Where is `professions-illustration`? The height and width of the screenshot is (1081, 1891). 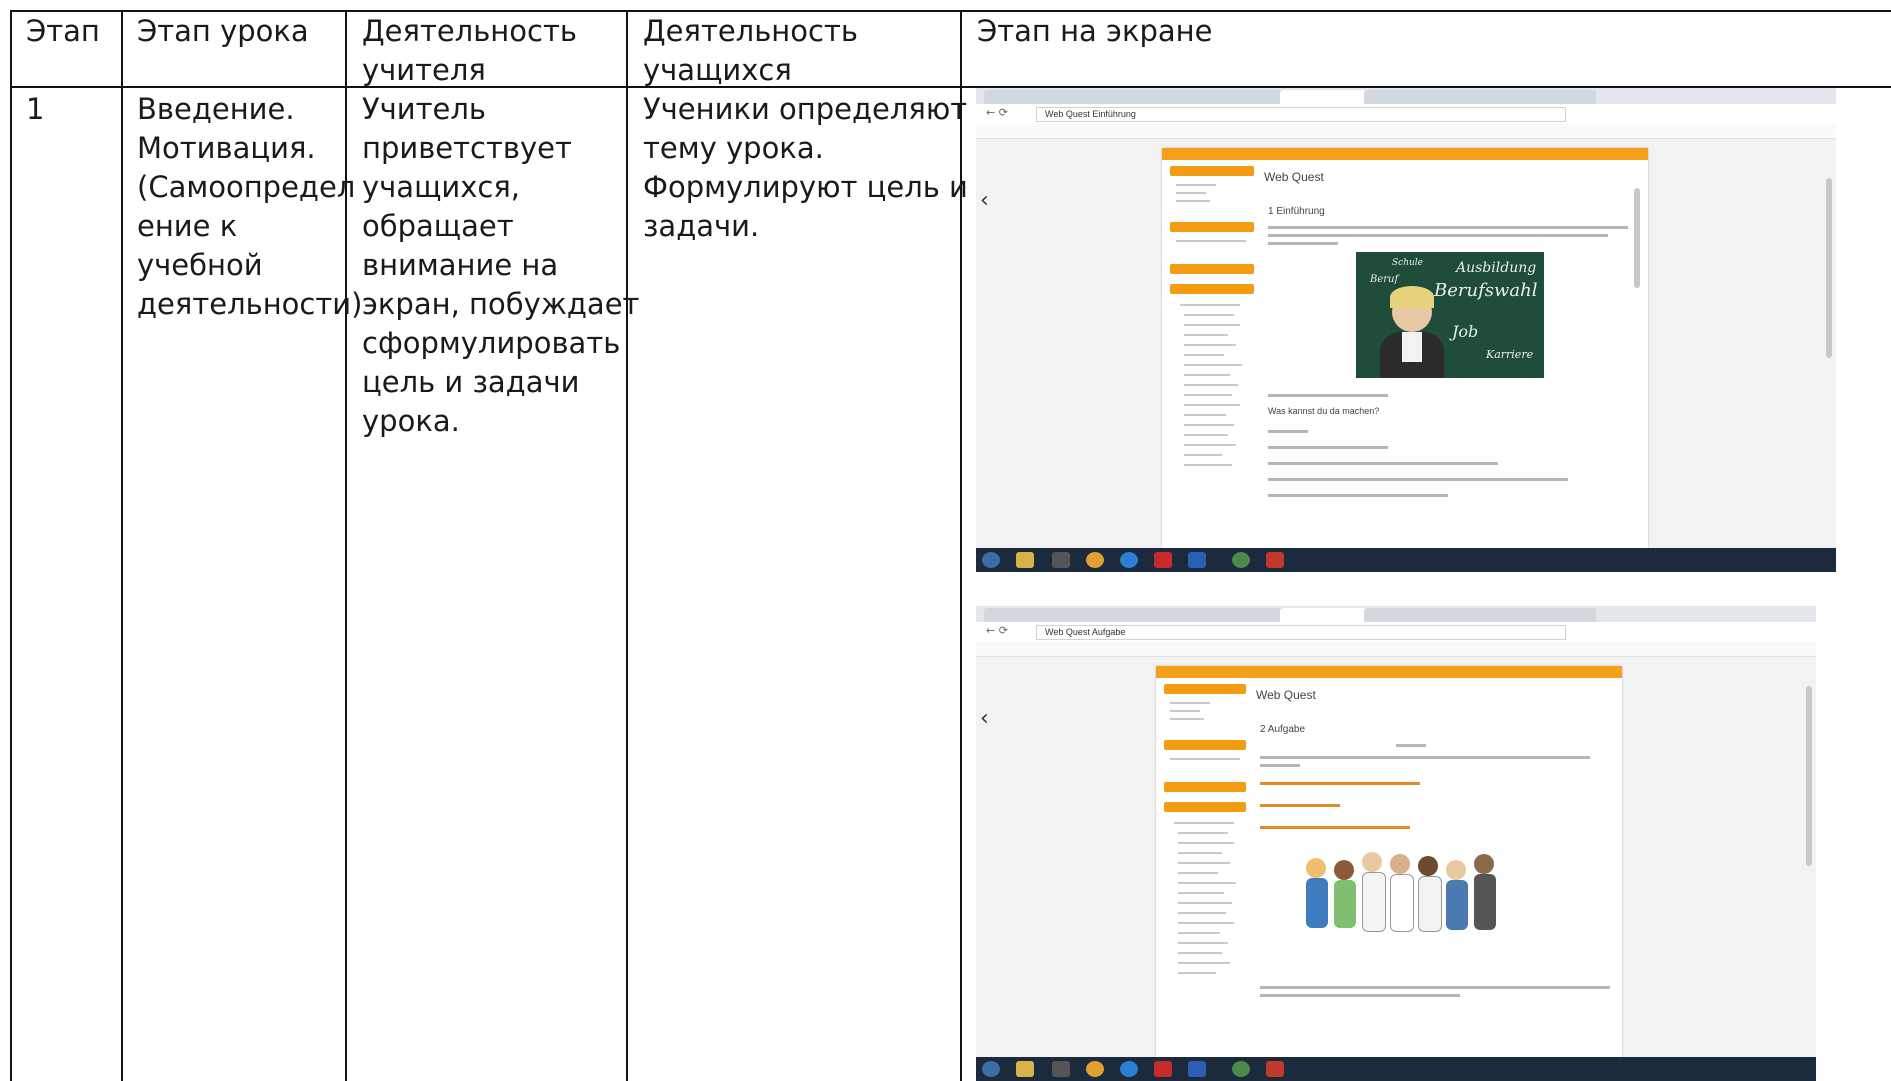
professions-illustration is located at coordinates (1406, 903).